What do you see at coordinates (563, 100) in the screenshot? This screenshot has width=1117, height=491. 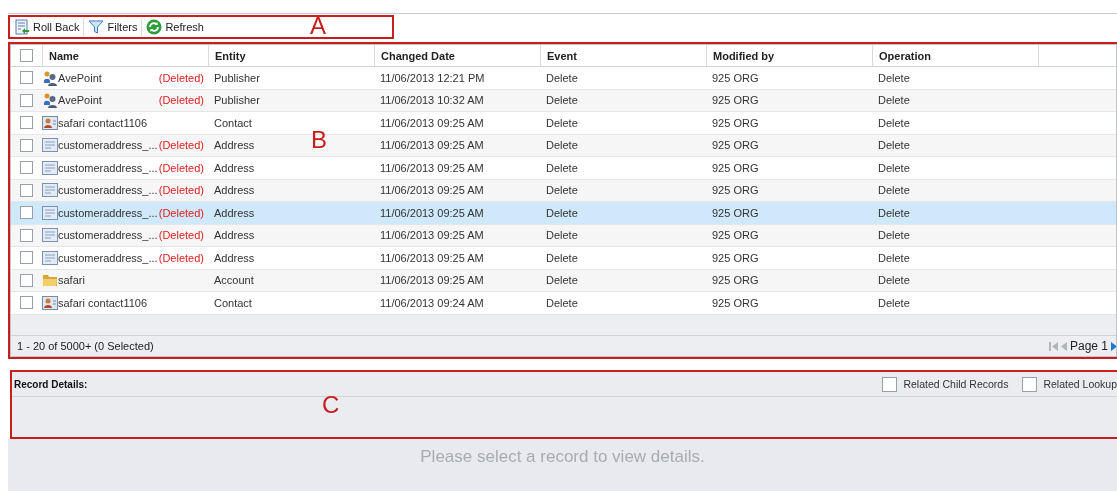 I see `table-row: AvePoint (Deleted) Publisher 11/06/2013 10:32 AM Delete 925 ORG Delete` at bounding box center [563, 100].